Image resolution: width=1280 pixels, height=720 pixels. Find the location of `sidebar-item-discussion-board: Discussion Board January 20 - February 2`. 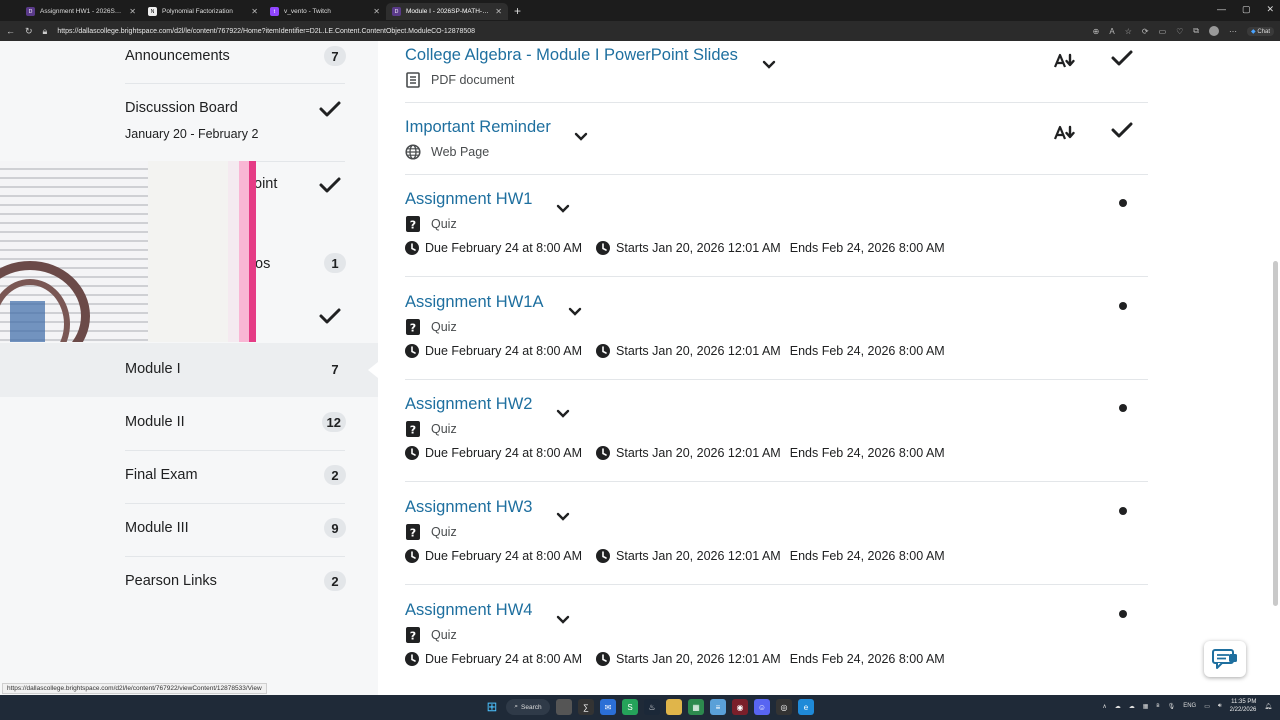

sidebar-item-discussion-board: Discussion Board January 20 - February 2 is located at coordinates (189, 121).